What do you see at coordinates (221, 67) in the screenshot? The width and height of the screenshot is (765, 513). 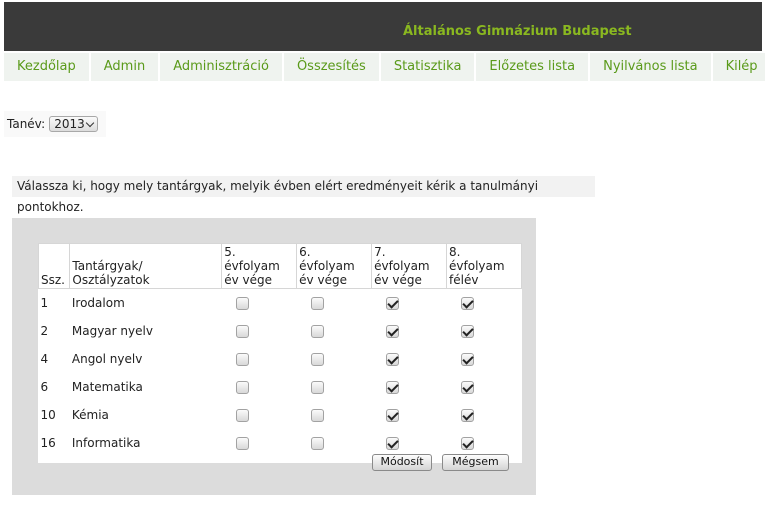 I see `nav-item-administration: Adminisztráció` at bounding box center [221, 67].